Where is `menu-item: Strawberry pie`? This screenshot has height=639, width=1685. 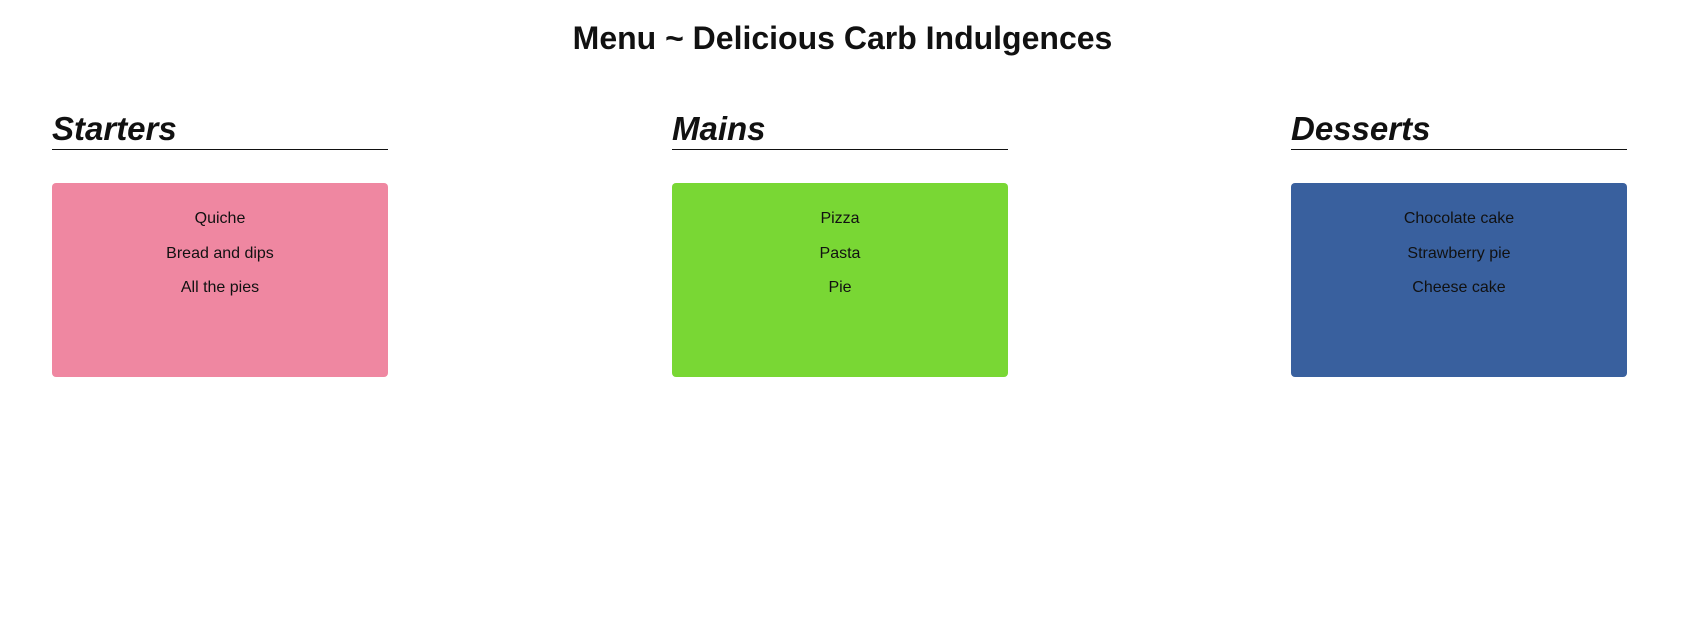 menu-item: Strawberry pie is located at coordinates (1459, 253).